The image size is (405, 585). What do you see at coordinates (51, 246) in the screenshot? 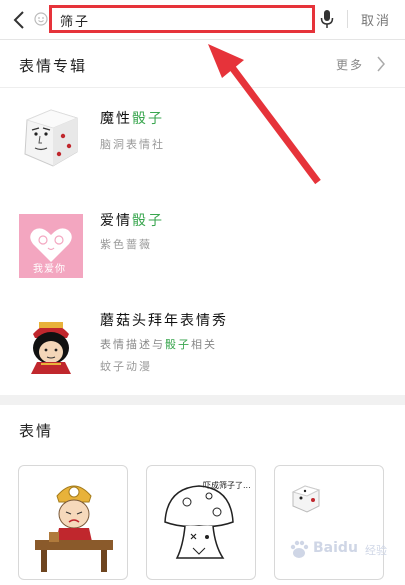
I see `heart-thumbnail: 我爱你` at bounding box center [51, 246].